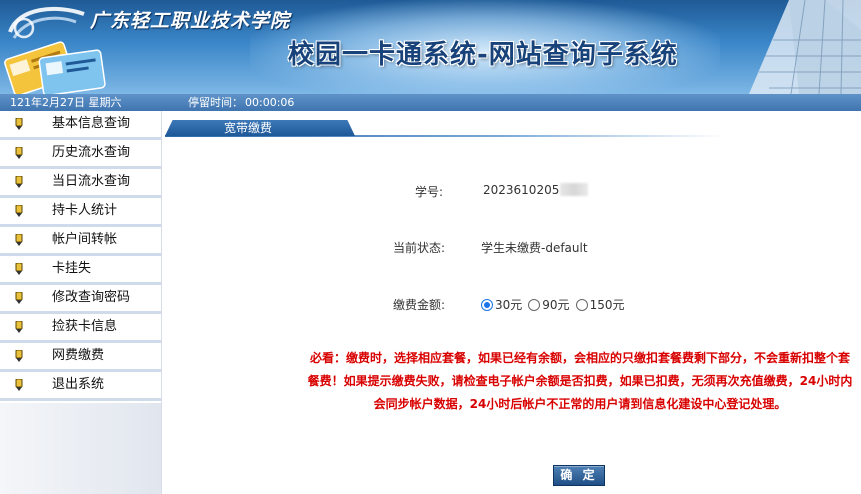  I want to click on amount-option-label: 150元, so click(607, 305).